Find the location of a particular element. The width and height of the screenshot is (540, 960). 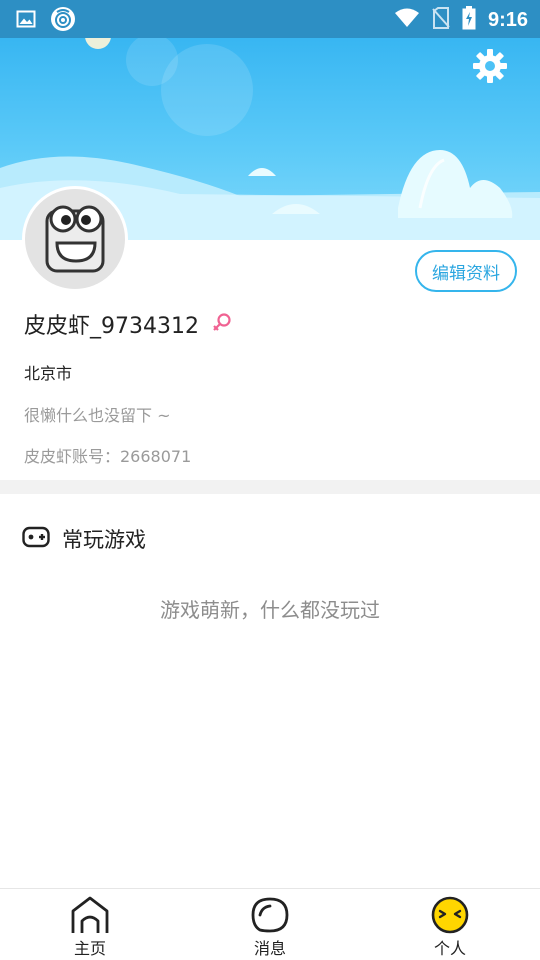

image-icon is located at coordinates (26, 21).